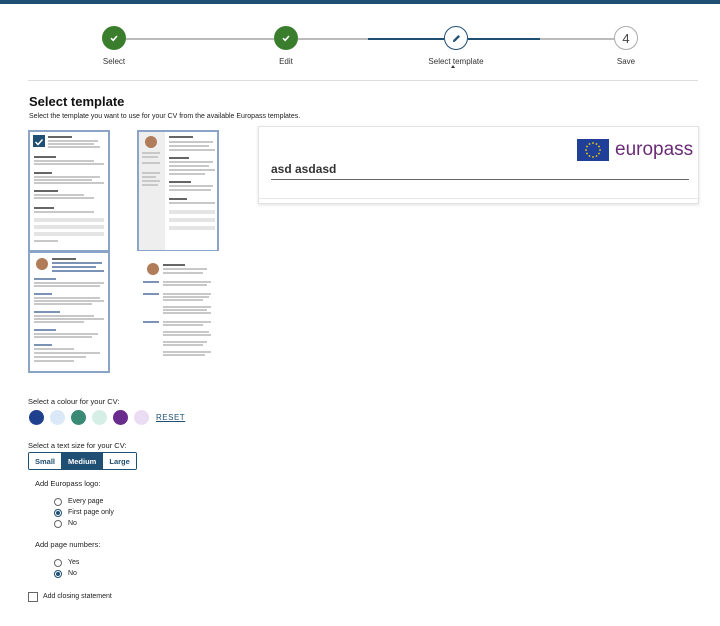 The width and height of the screenshot is (720, 626). I want to click on colour-swatch-light-blue, so click(57, 417).